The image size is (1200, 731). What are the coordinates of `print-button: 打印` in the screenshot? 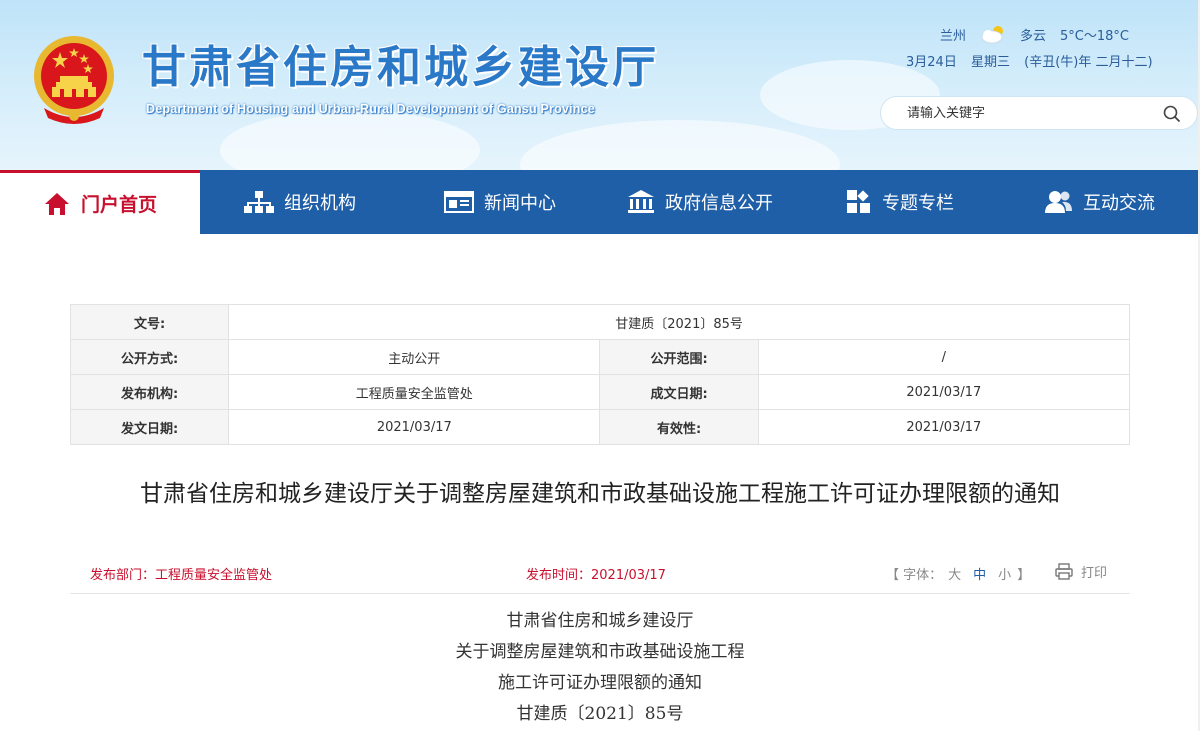 It's located at (1081, 571).